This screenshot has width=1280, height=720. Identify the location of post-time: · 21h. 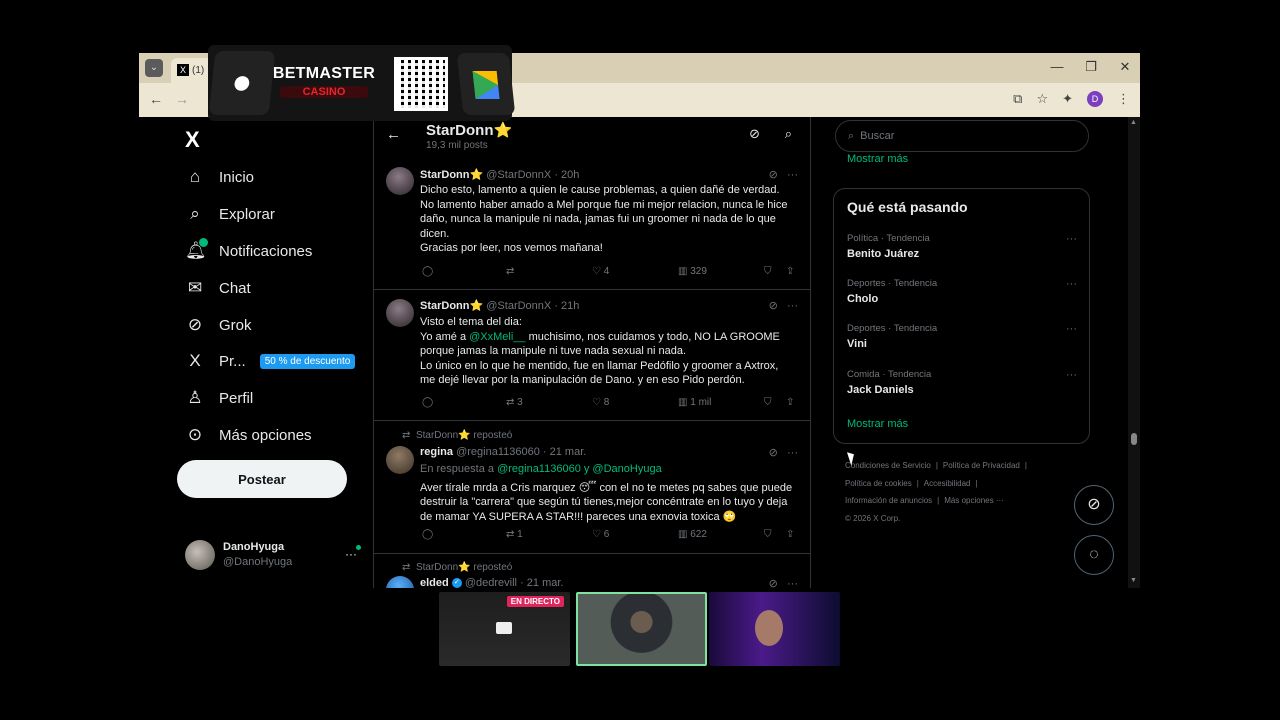
(566, 306).